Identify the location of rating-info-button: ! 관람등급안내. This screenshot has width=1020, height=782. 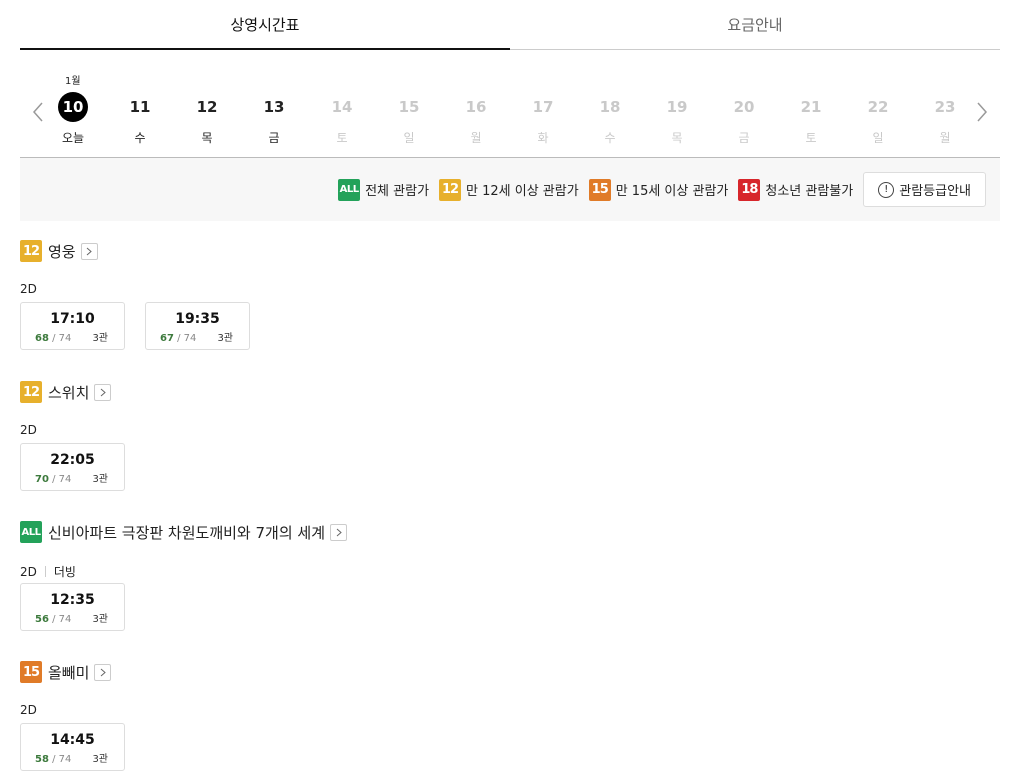
(924, 189).